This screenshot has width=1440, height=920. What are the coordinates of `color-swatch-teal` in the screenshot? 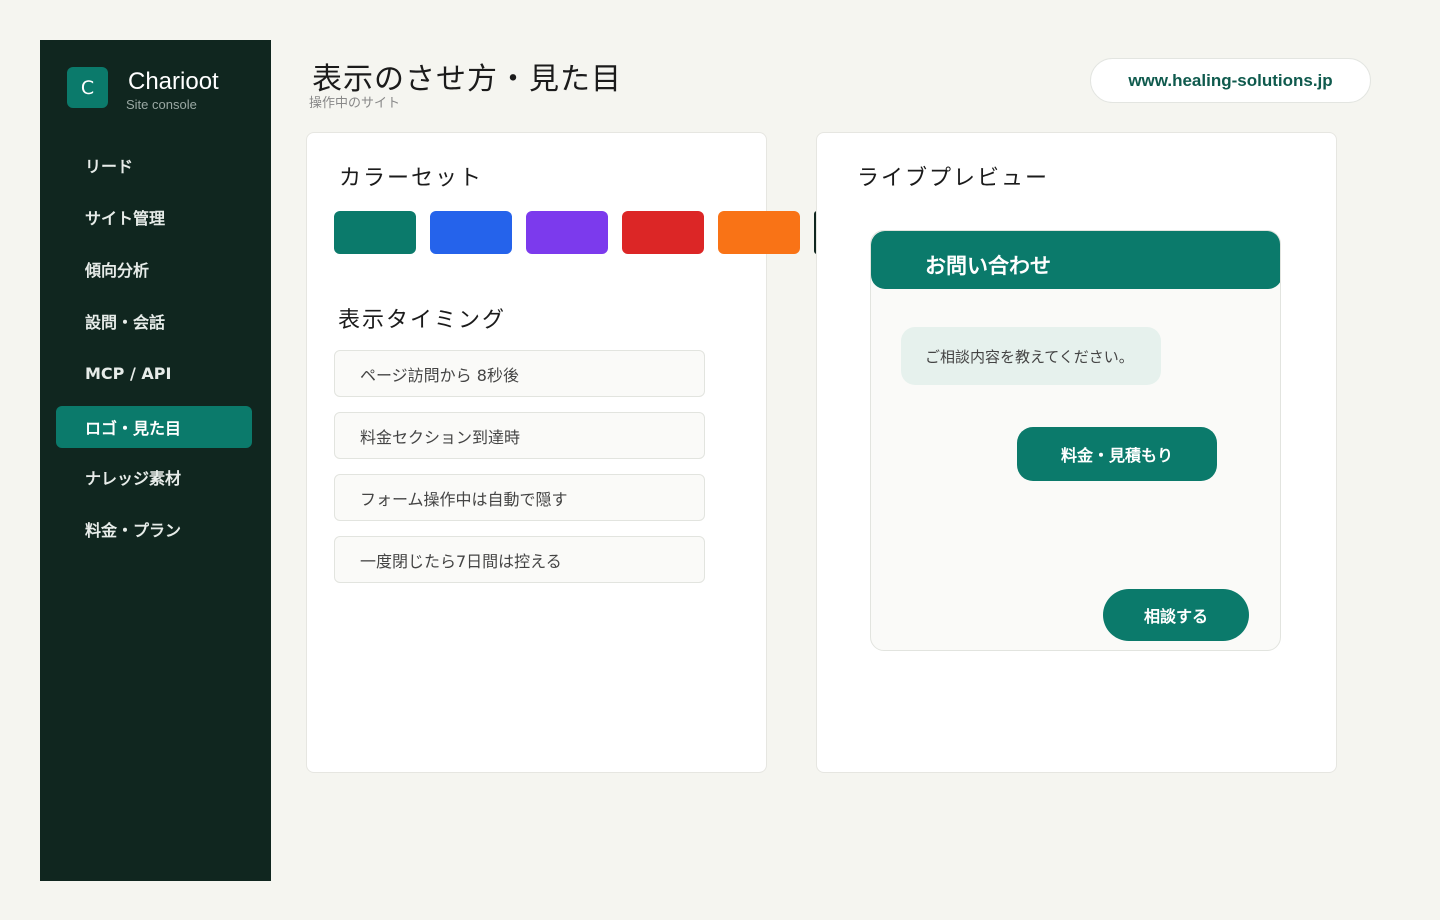 It's located at (375, 232).